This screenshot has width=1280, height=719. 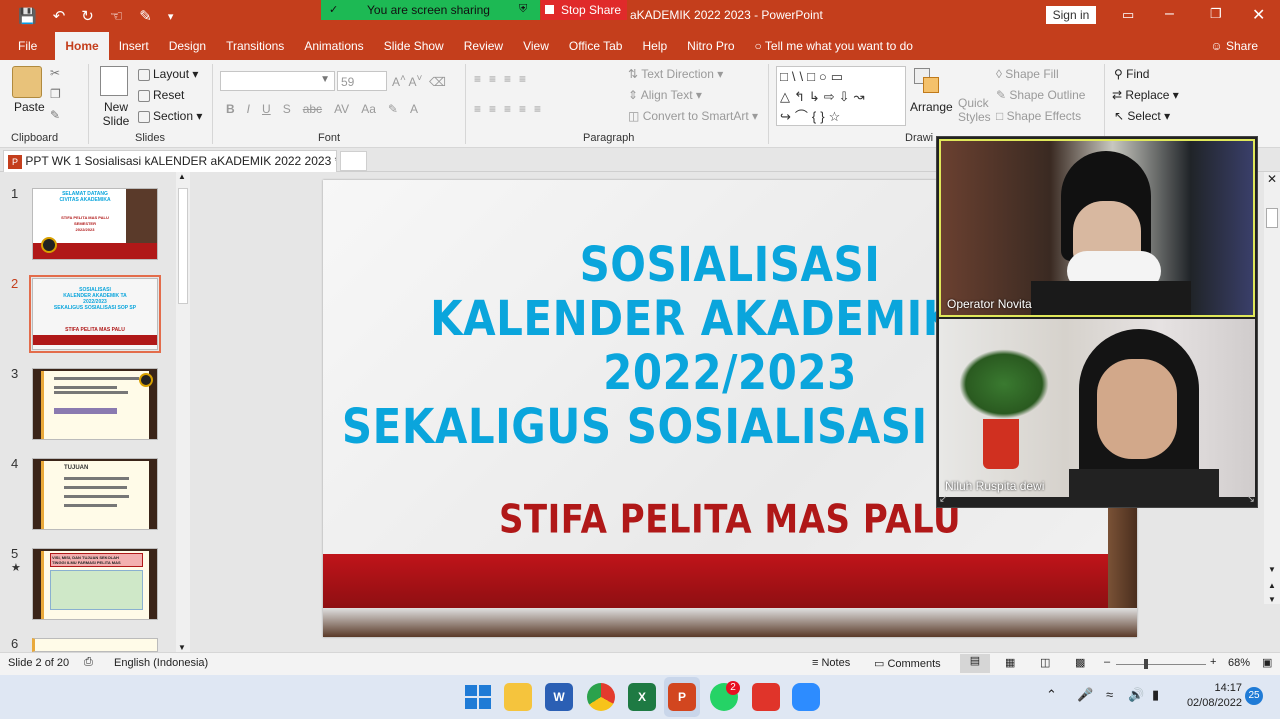 I want to click on highlight-icon: ✎, so click(x=393, y=109).